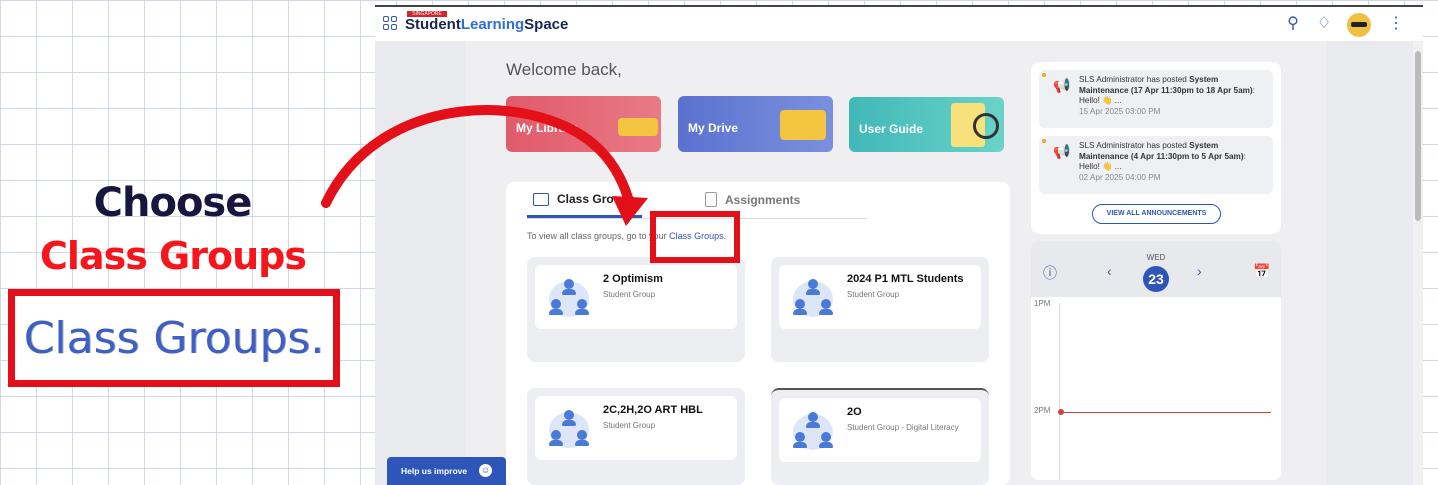 This screenshot has width=1438, height=485. I want to click on annotation-arrow, so click(484, 165).